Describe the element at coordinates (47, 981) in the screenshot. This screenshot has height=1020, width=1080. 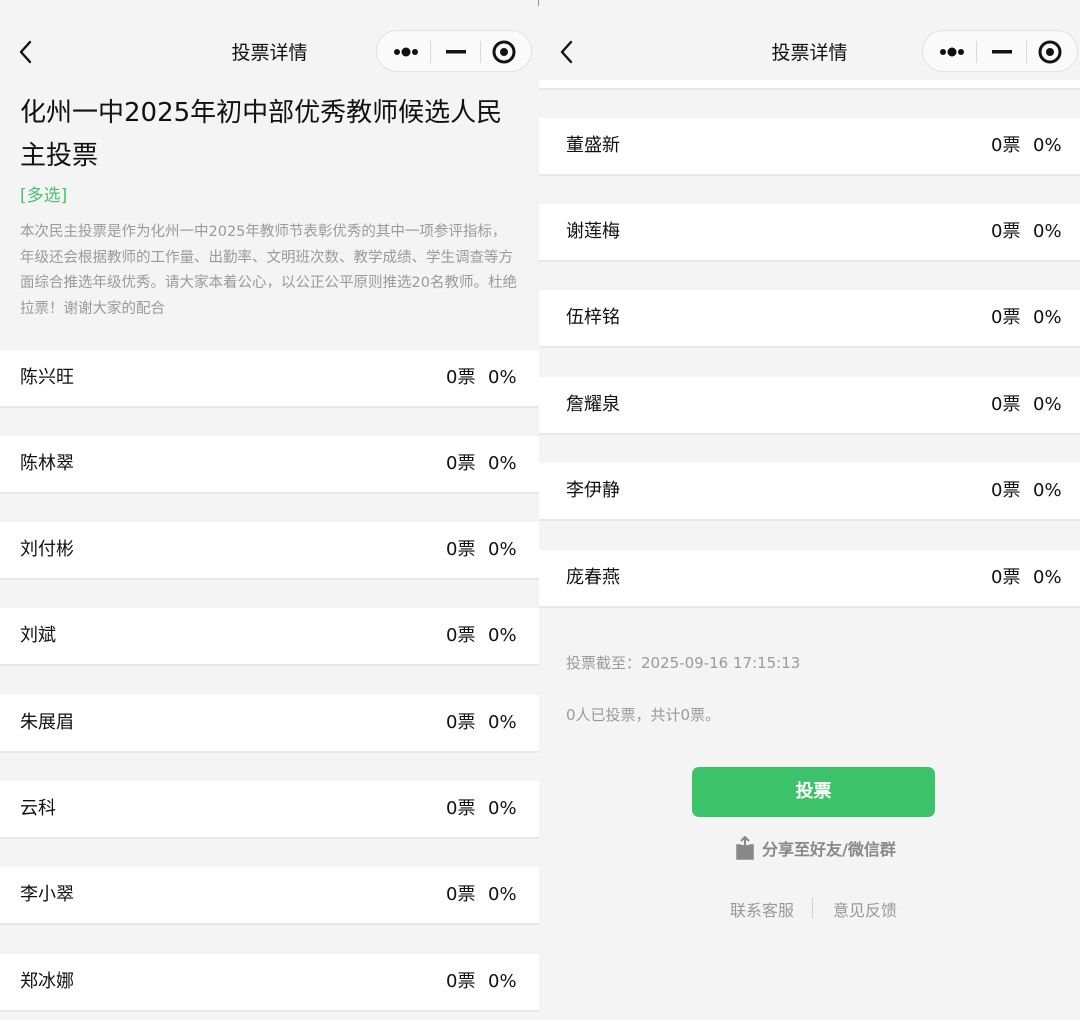
I see `candidate-name: 郑冰娜` at that location.